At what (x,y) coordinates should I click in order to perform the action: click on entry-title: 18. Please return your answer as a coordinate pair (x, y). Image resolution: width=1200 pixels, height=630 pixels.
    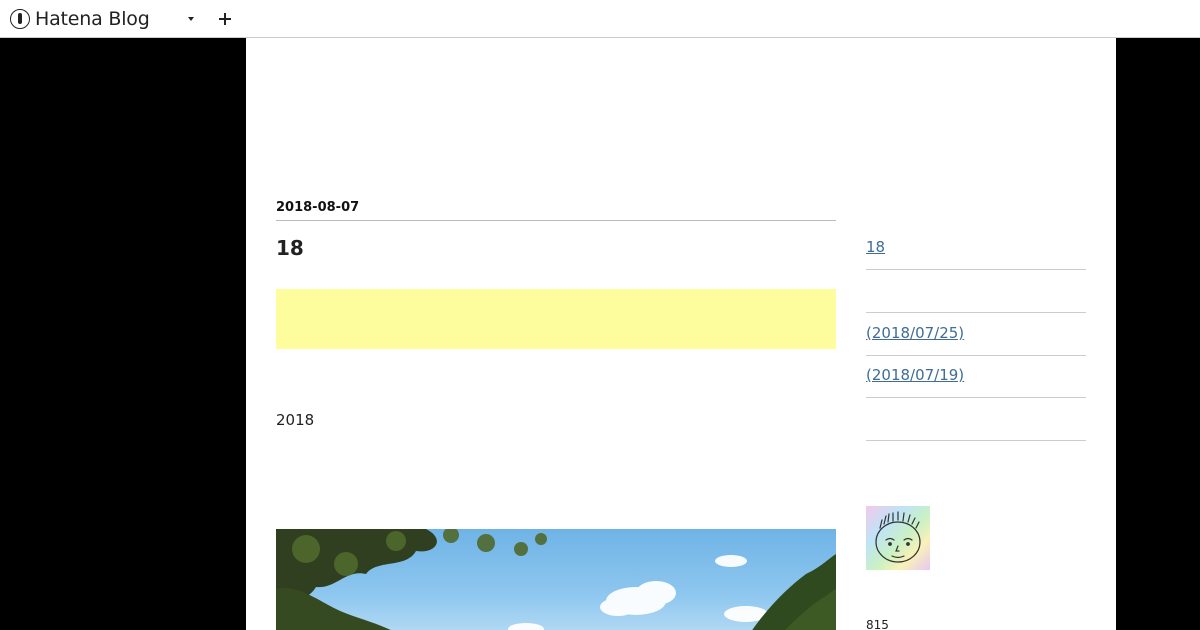
    Looking at the image, I should click on (290, 248).